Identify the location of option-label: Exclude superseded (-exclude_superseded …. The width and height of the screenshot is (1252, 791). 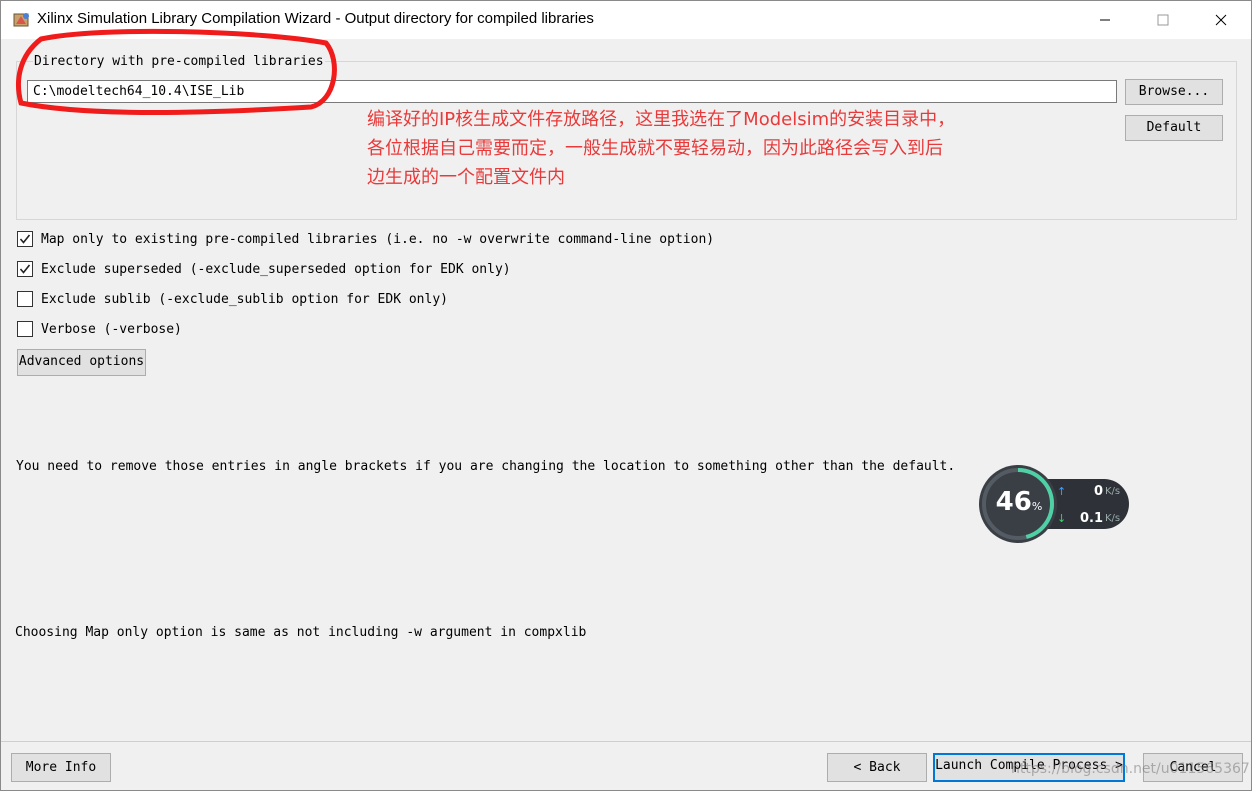
(276, 269).